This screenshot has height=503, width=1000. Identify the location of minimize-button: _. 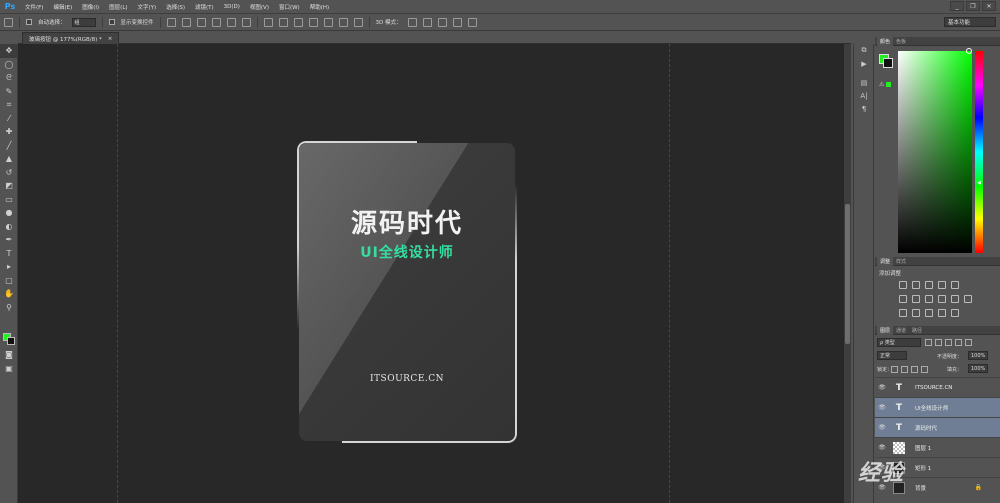
(957, 6).